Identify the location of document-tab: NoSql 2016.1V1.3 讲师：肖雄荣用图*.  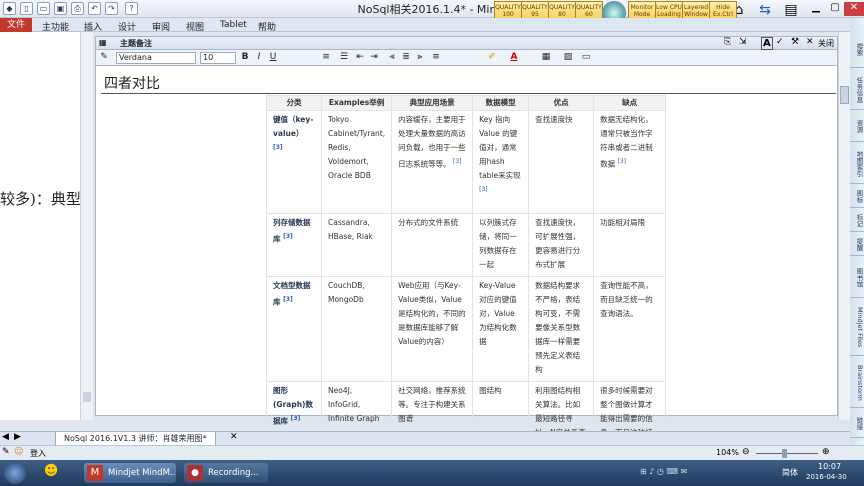
(135, 439).